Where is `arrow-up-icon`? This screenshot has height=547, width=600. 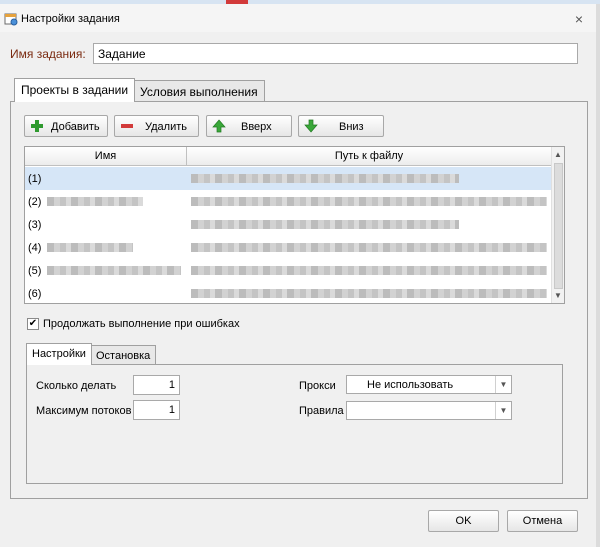
arrow-up-icon is located at coordinates (219, 126).